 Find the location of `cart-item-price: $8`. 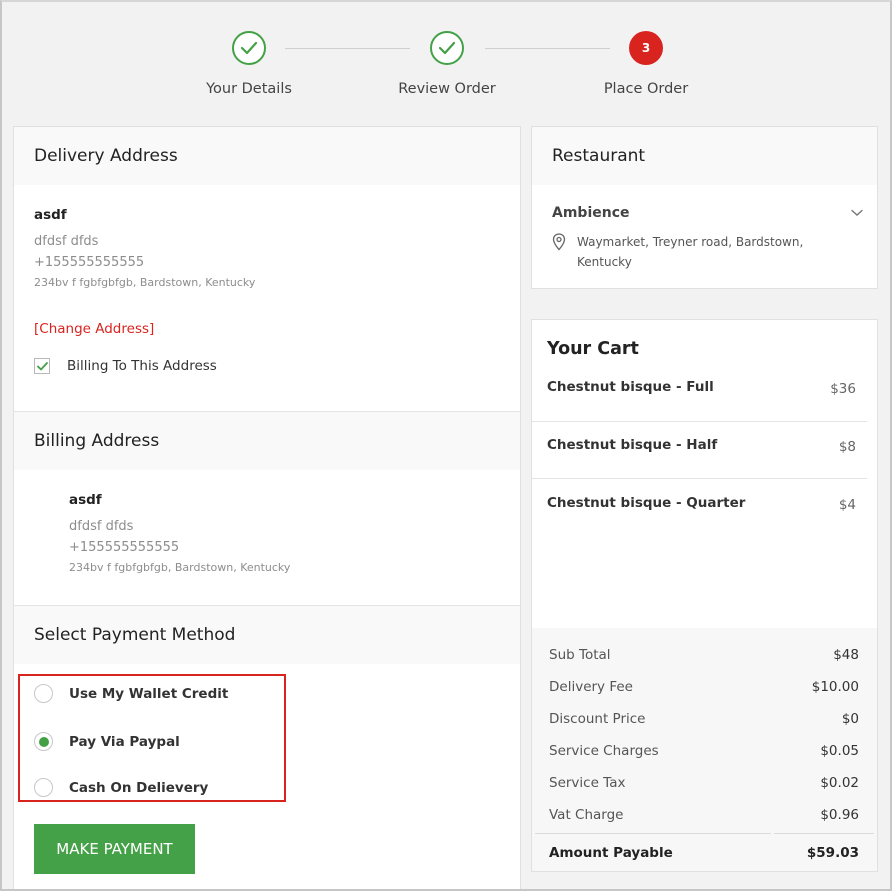

cart-item-price: $8 is located at coordinates (847, 447).